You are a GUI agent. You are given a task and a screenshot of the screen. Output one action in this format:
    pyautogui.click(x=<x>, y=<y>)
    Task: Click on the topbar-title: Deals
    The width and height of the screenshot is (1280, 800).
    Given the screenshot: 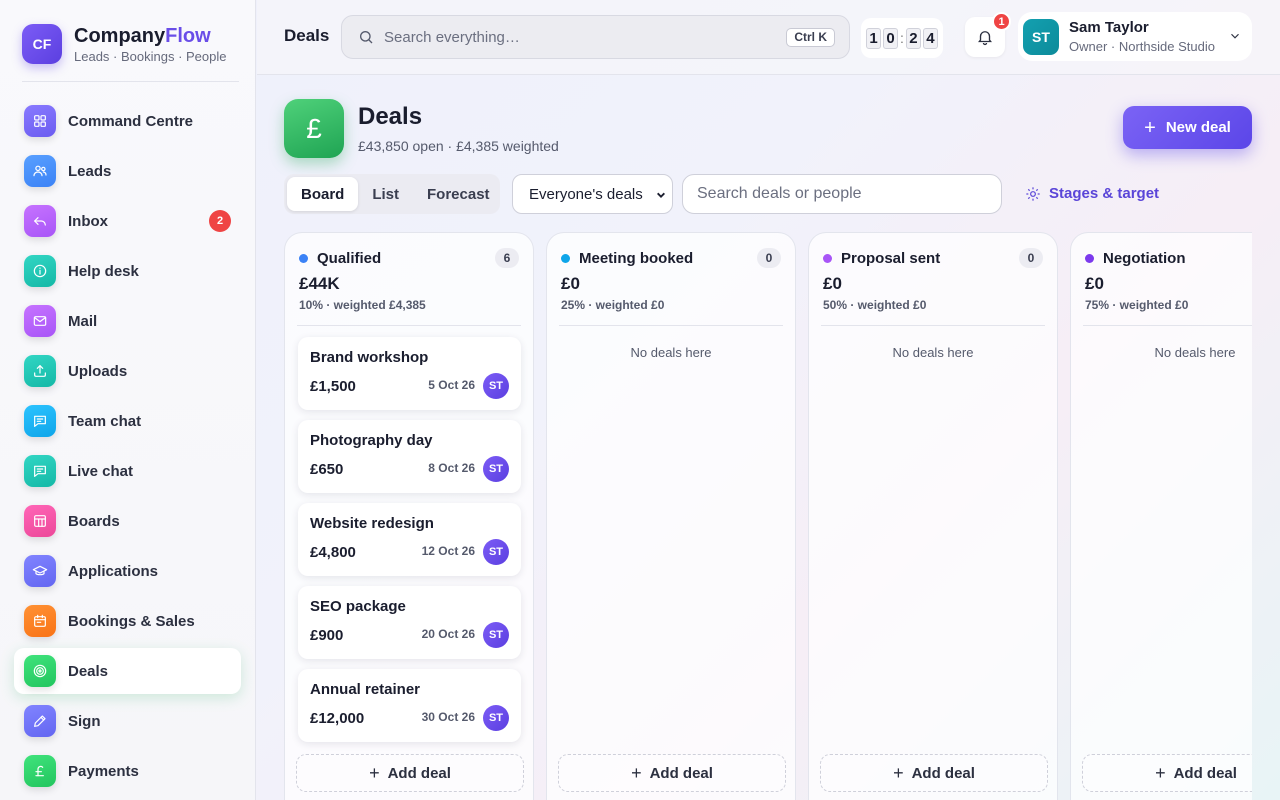 What is the action you would take?
    pyautogui.click(x=307, y=35)
    